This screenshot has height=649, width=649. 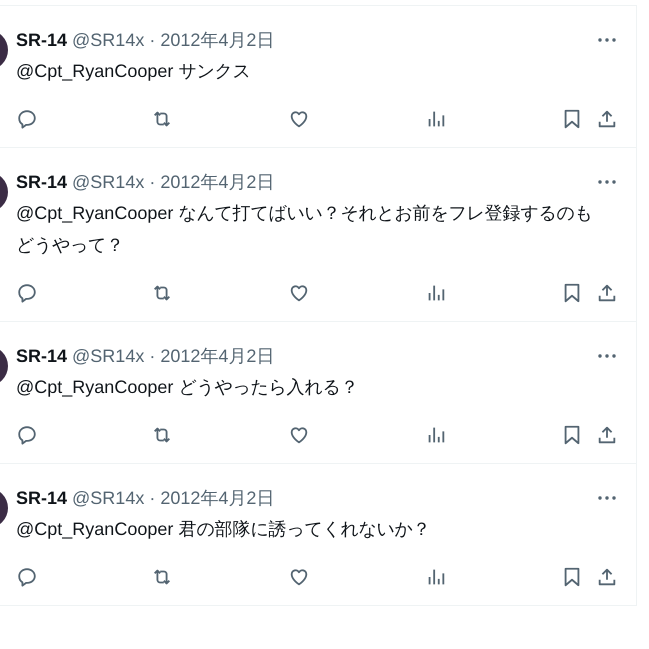 I want to click on post-text: @Cpt_RyanCooper 君の部隊に誘ってくれないか？, so click(x=224, y=529).